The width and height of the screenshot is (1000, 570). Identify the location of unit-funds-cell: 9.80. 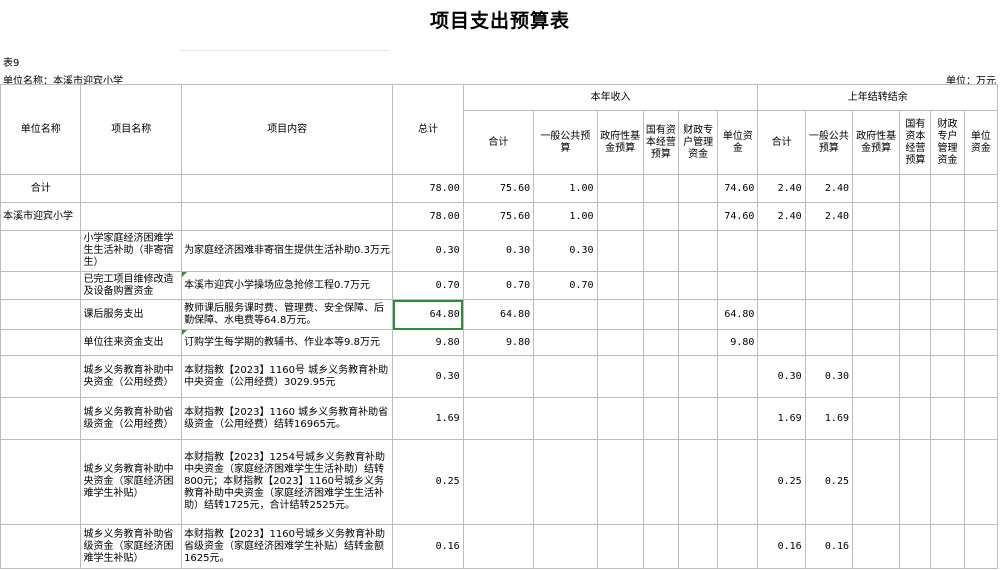
(738, 342).